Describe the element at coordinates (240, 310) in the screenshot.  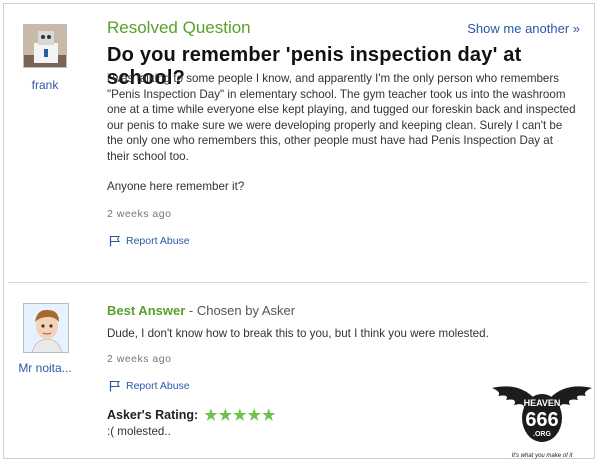
I see `chosen-by-label: - Chosen by Asker` at that location.